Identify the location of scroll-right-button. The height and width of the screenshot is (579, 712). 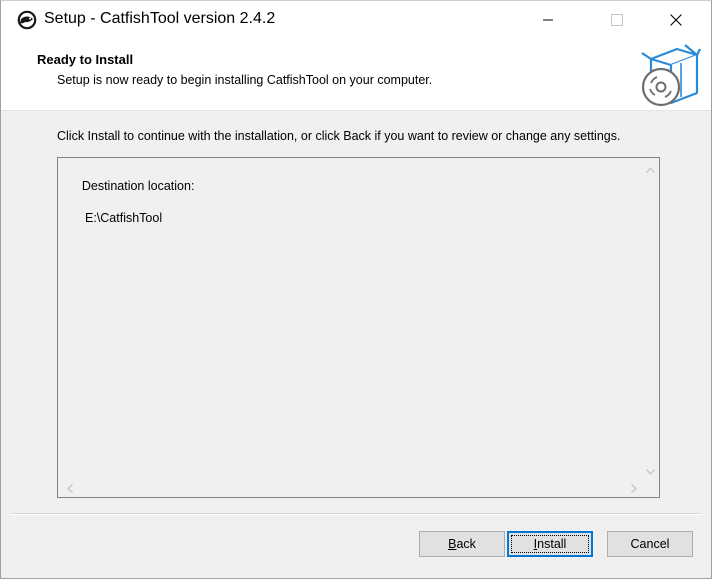
(633, 488).